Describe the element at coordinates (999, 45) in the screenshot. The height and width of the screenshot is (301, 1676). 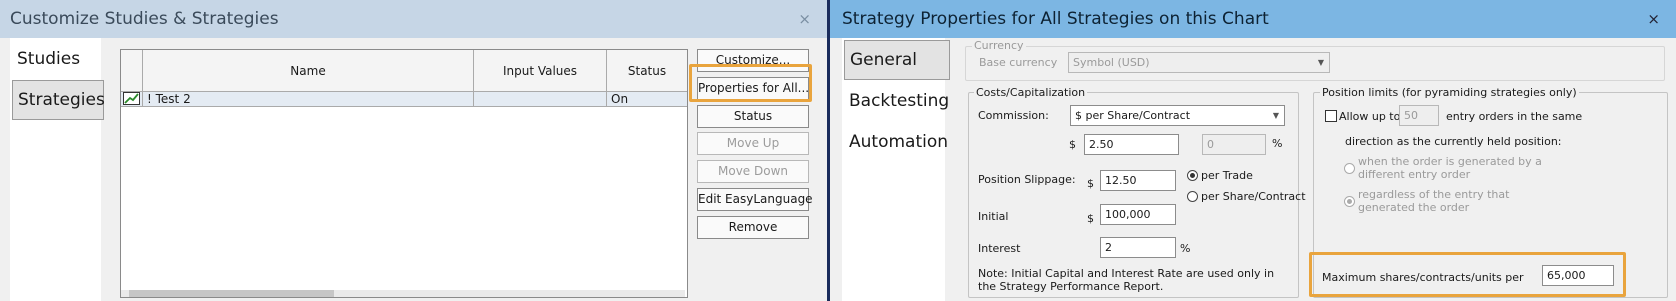
I see `currency-group-title: Currency` at that location.